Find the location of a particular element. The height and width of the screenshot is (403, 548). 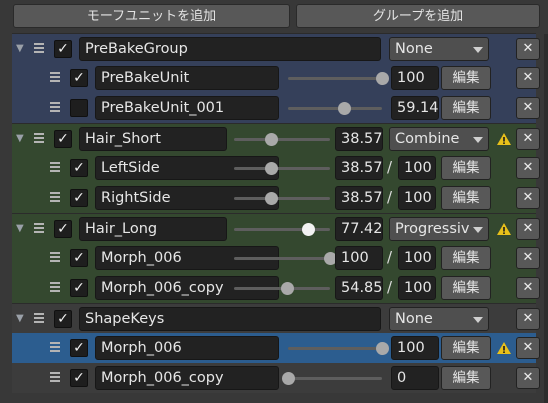

group-row: ▼ ✓ Hair_Long 77.42 Progressiv ✕ is located at coordinates (276, 228).